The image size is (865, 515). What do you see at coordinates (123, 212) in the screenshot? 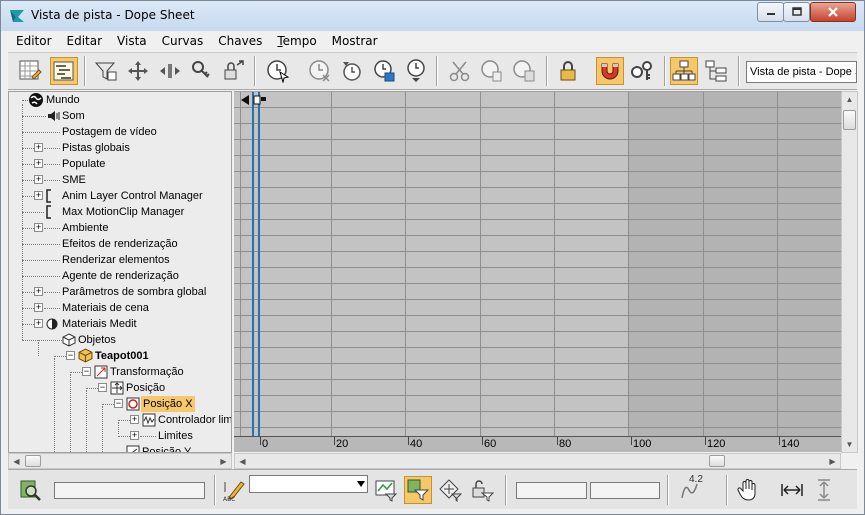
I see `tree-item-max-motionclip-manager: Max MotionClip Manager` at bounding box center [123, 212].